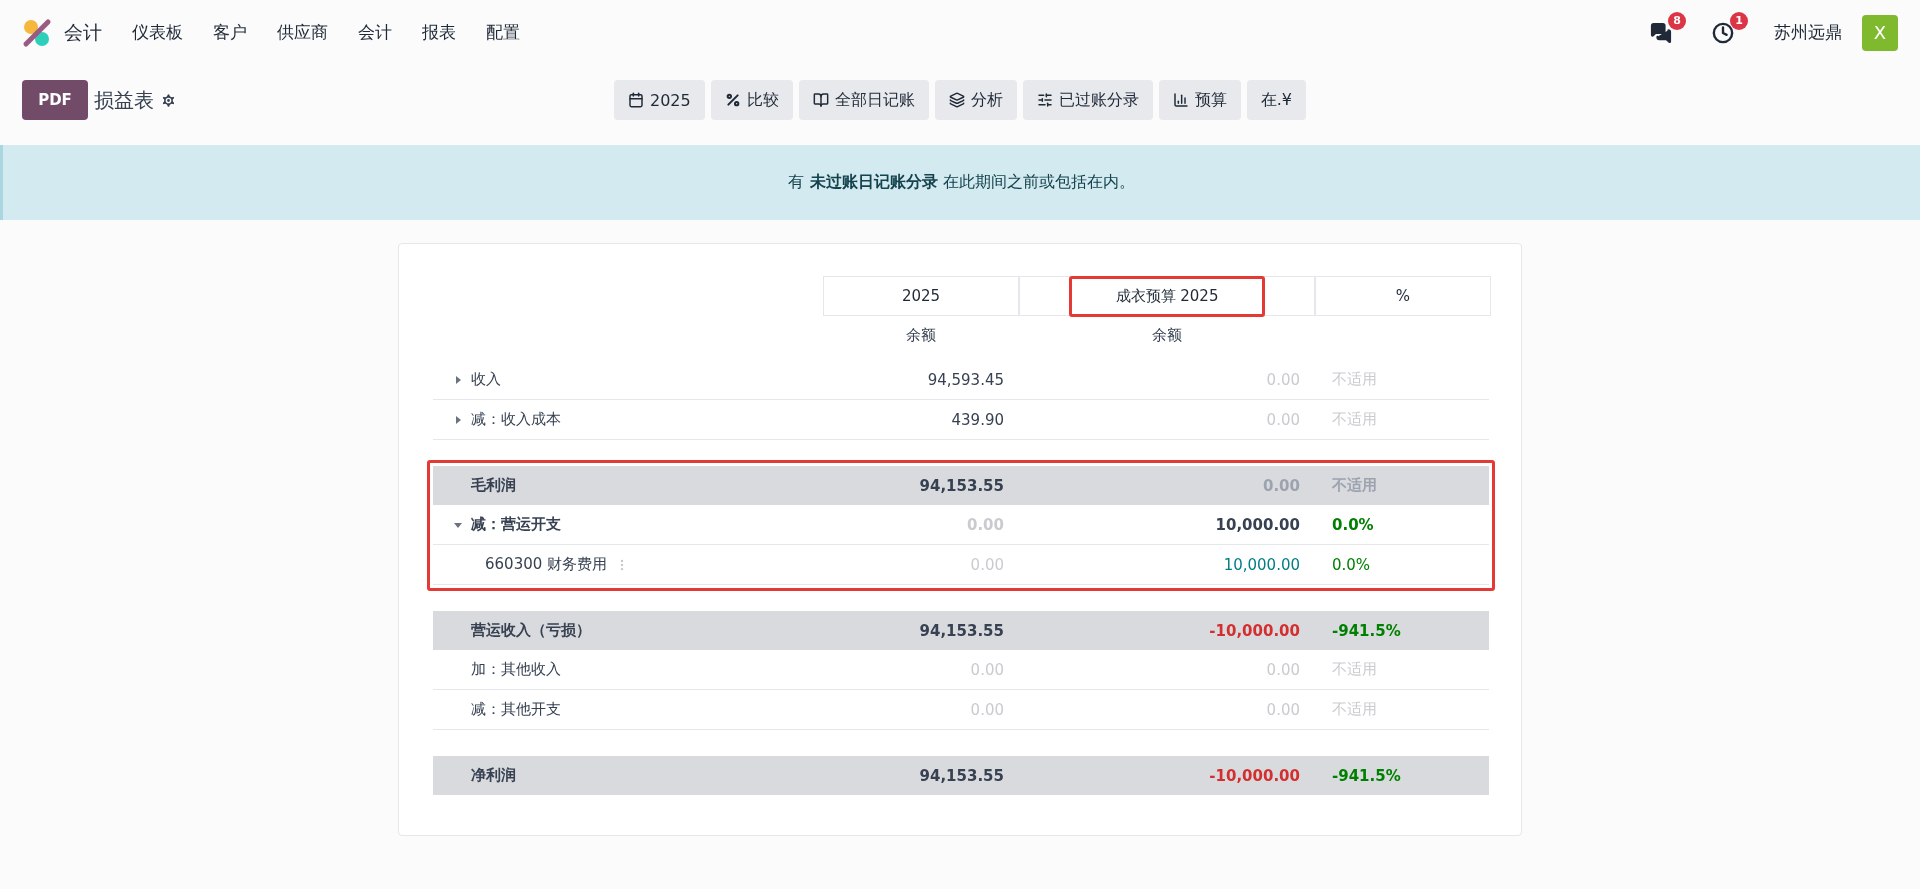 The image size is (1920, 889). Describe the element at coordinates (516, 419) in the screenshot. I see `row-label: 减：收入成本` at that location.